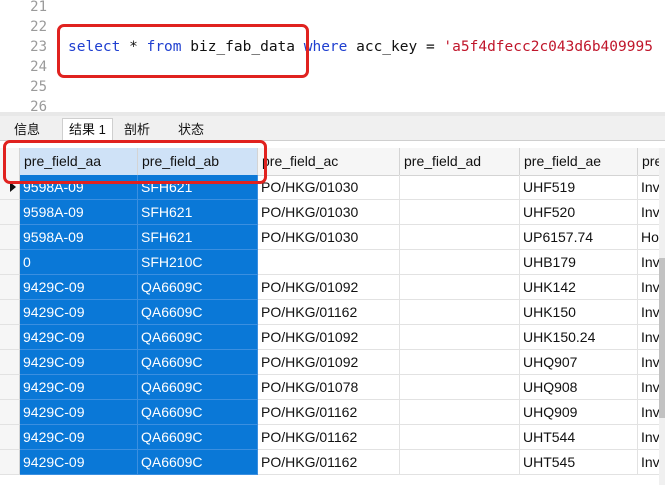  What do you see at coordinates (579, 161) in the screenshot?
I see `column-header-pre-field-ae: pre_field_ae` at bounding box center [579, 161].